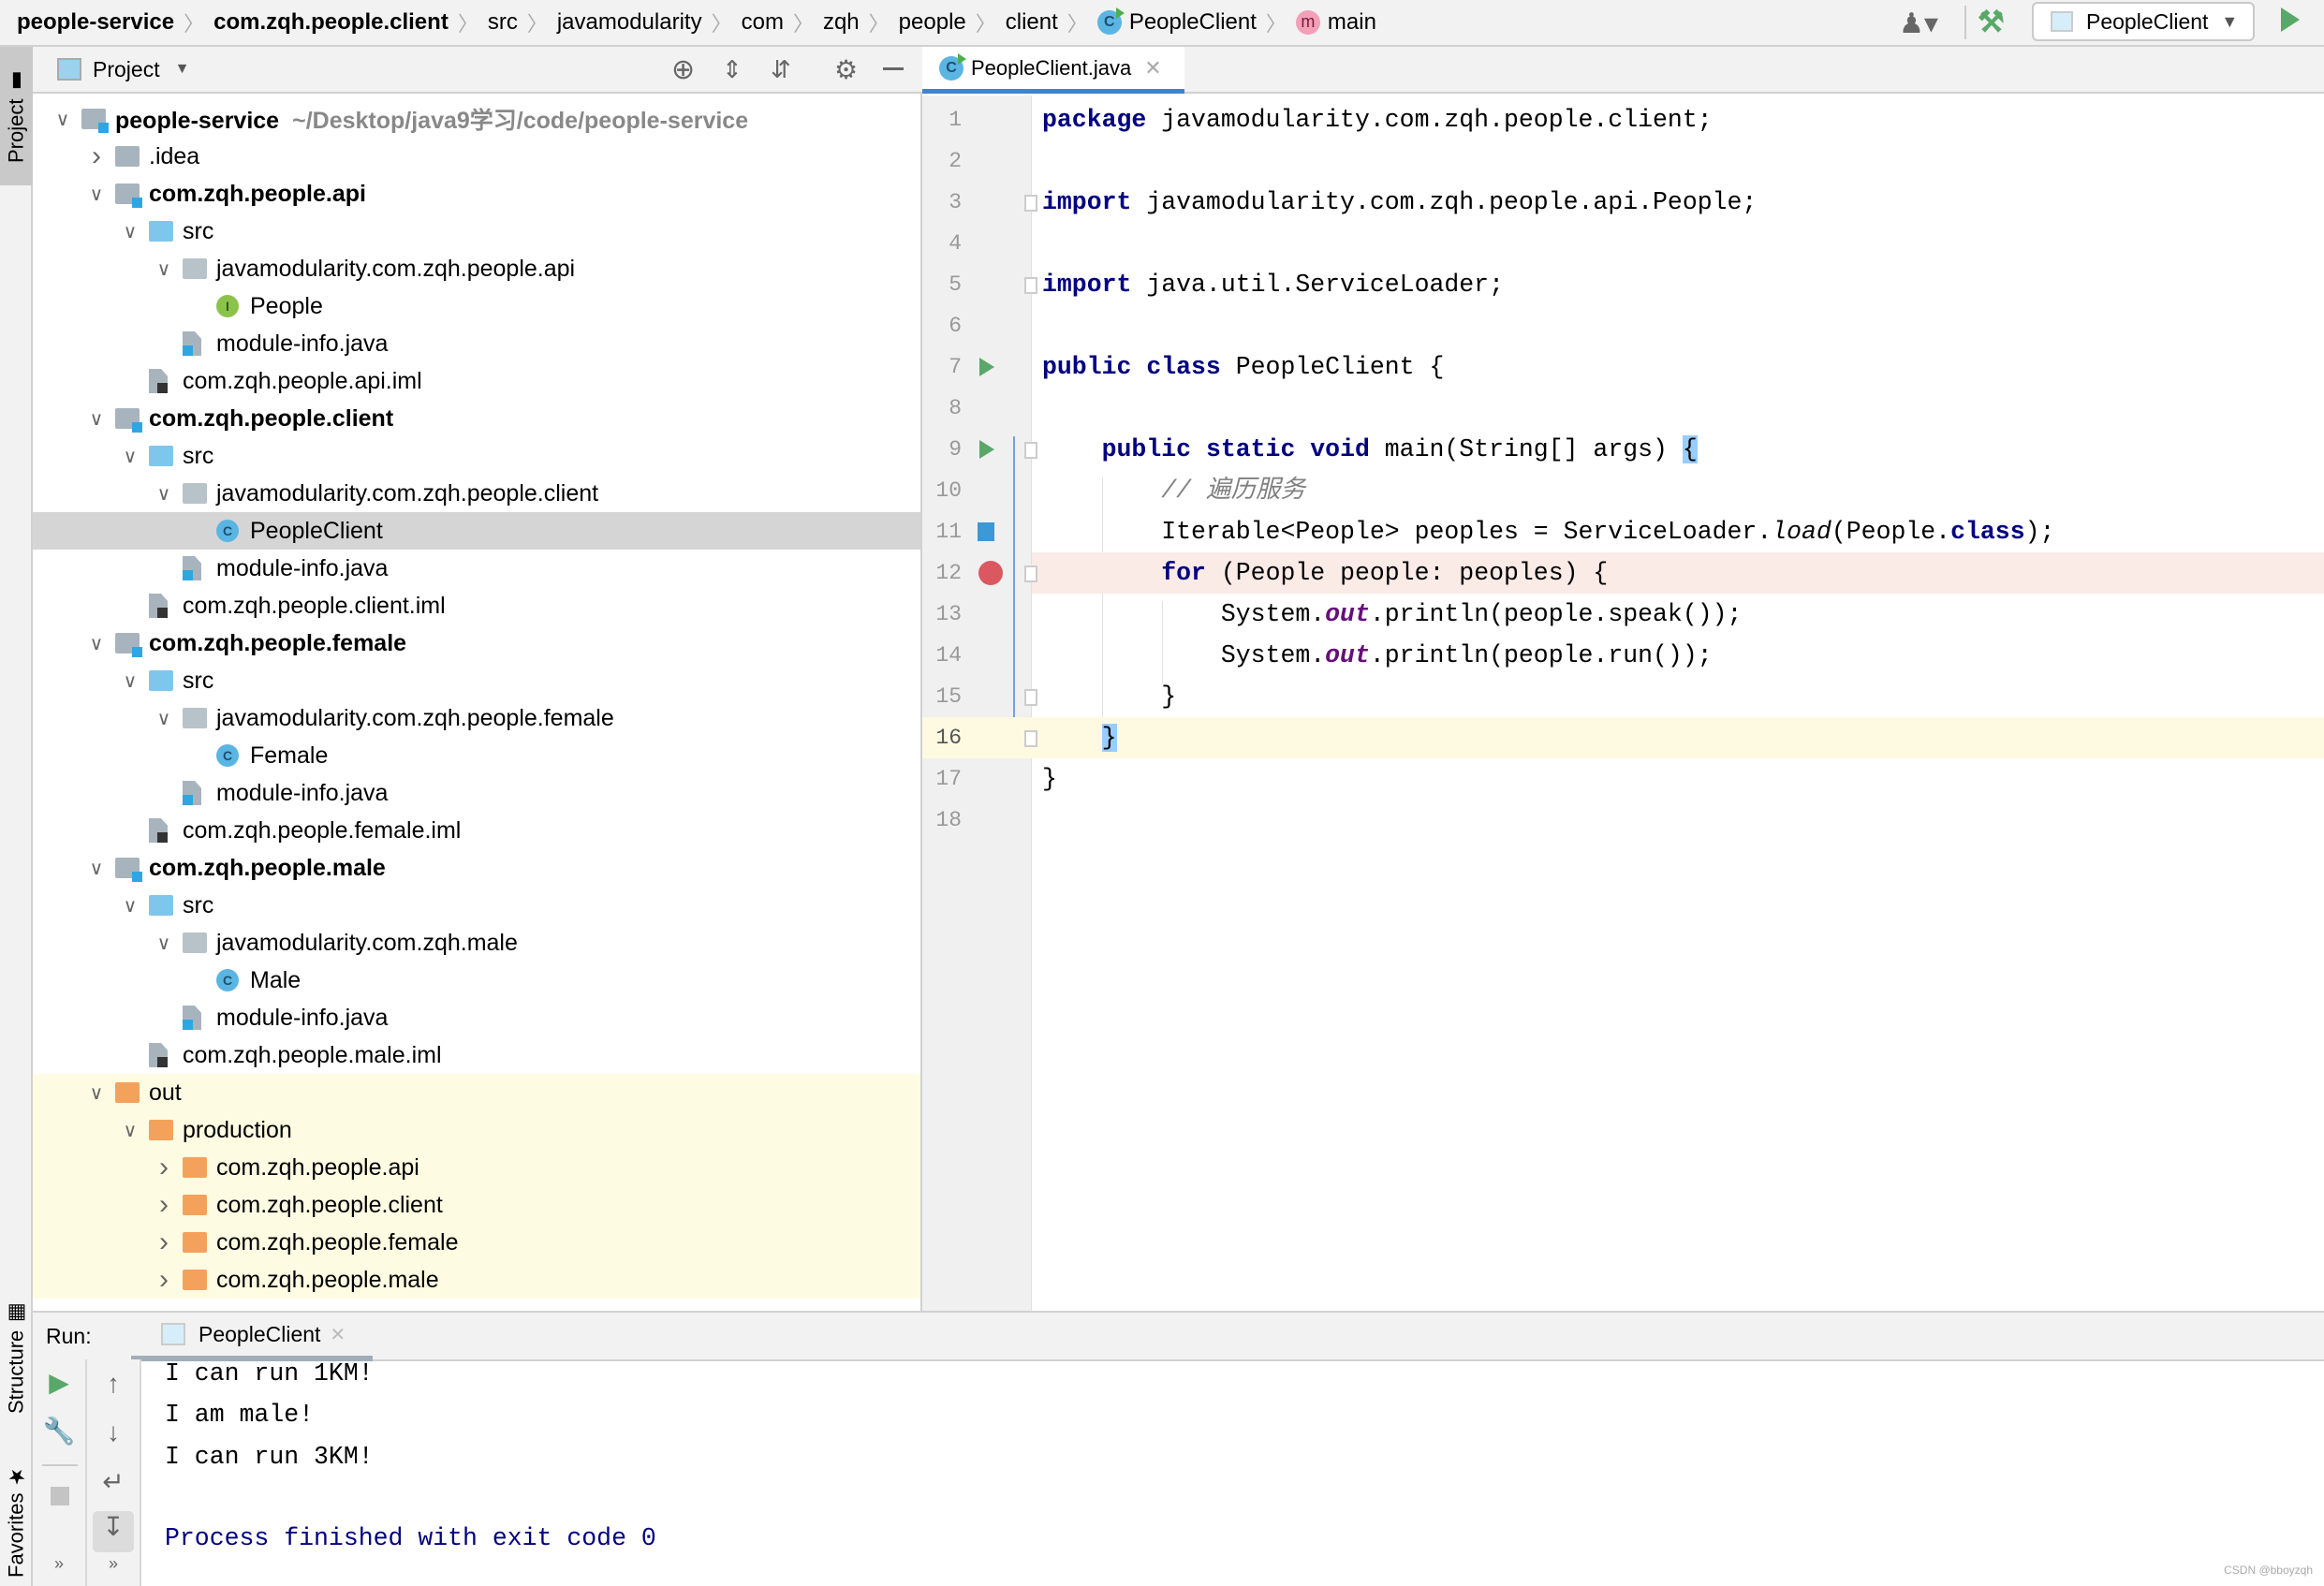 This screenshot has width=2324, height=1586. What do you see at coordinates (893, 68) in the screenshot?
I see `hide-icon` at bounding box center [893, 68].